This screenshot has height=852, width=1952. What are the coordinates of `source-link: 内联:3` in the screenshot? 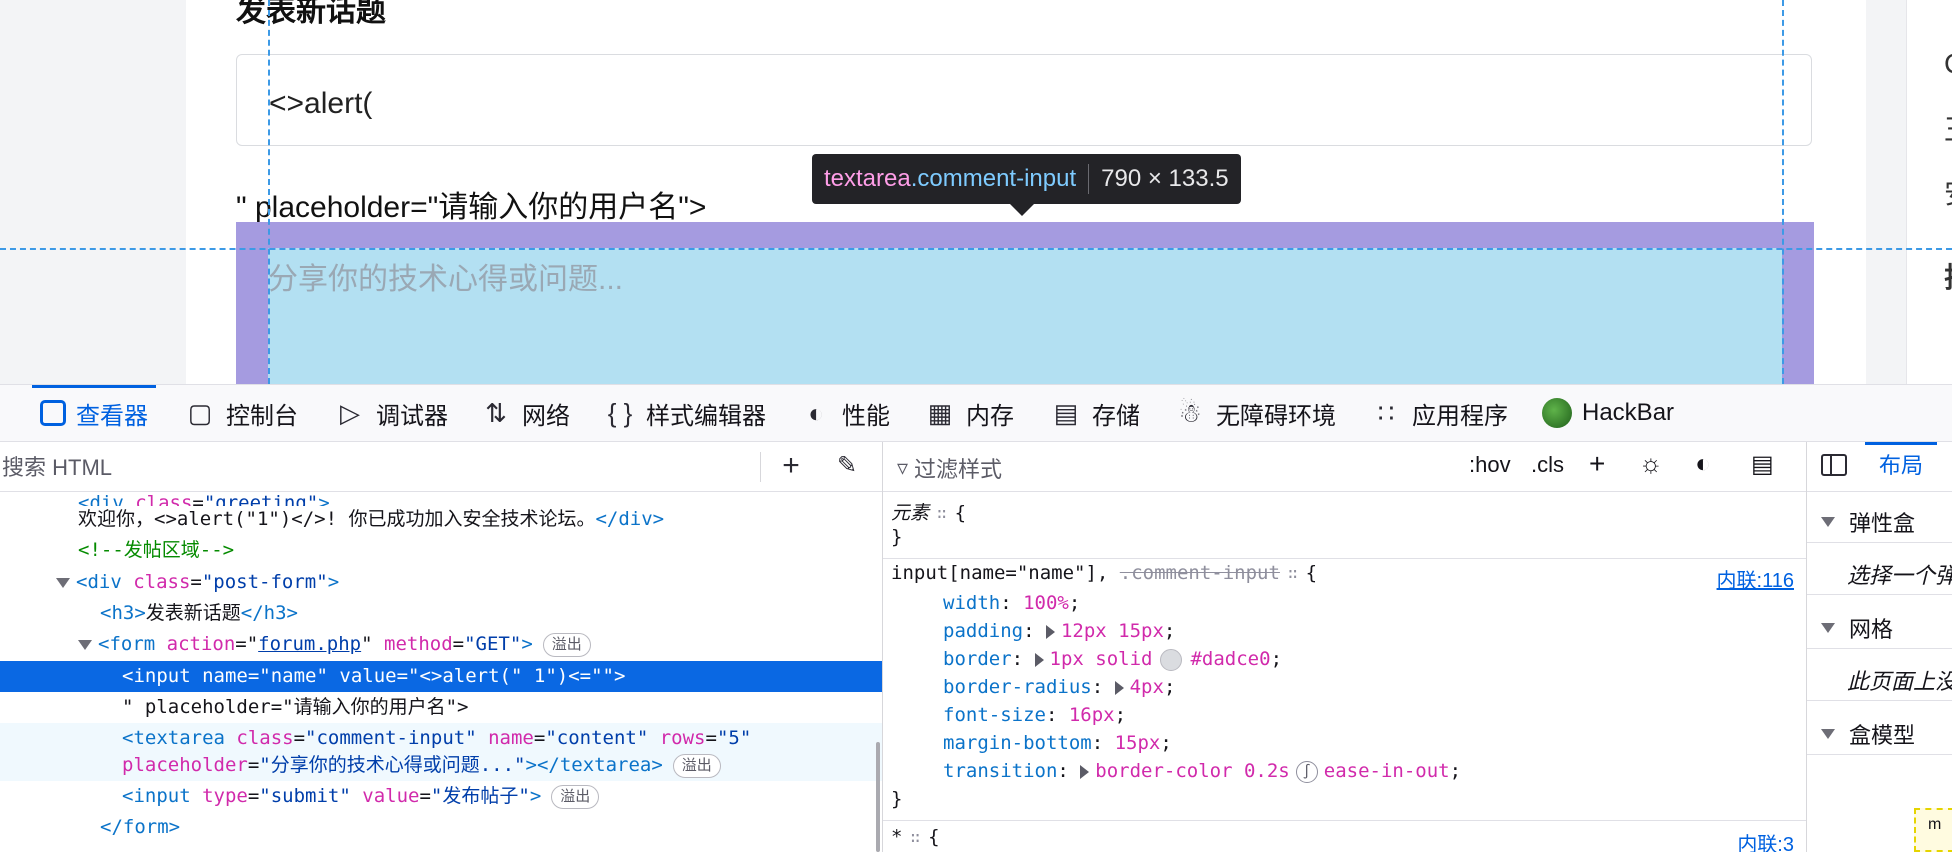 It's located at (1765, 840).